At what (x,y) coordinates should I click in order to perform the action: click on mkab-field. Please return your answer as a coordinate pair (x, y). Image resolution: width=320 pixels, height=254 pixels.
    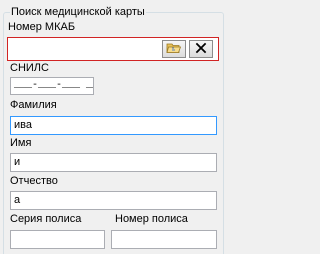
    Looking at the image, I should click on (113, 49).